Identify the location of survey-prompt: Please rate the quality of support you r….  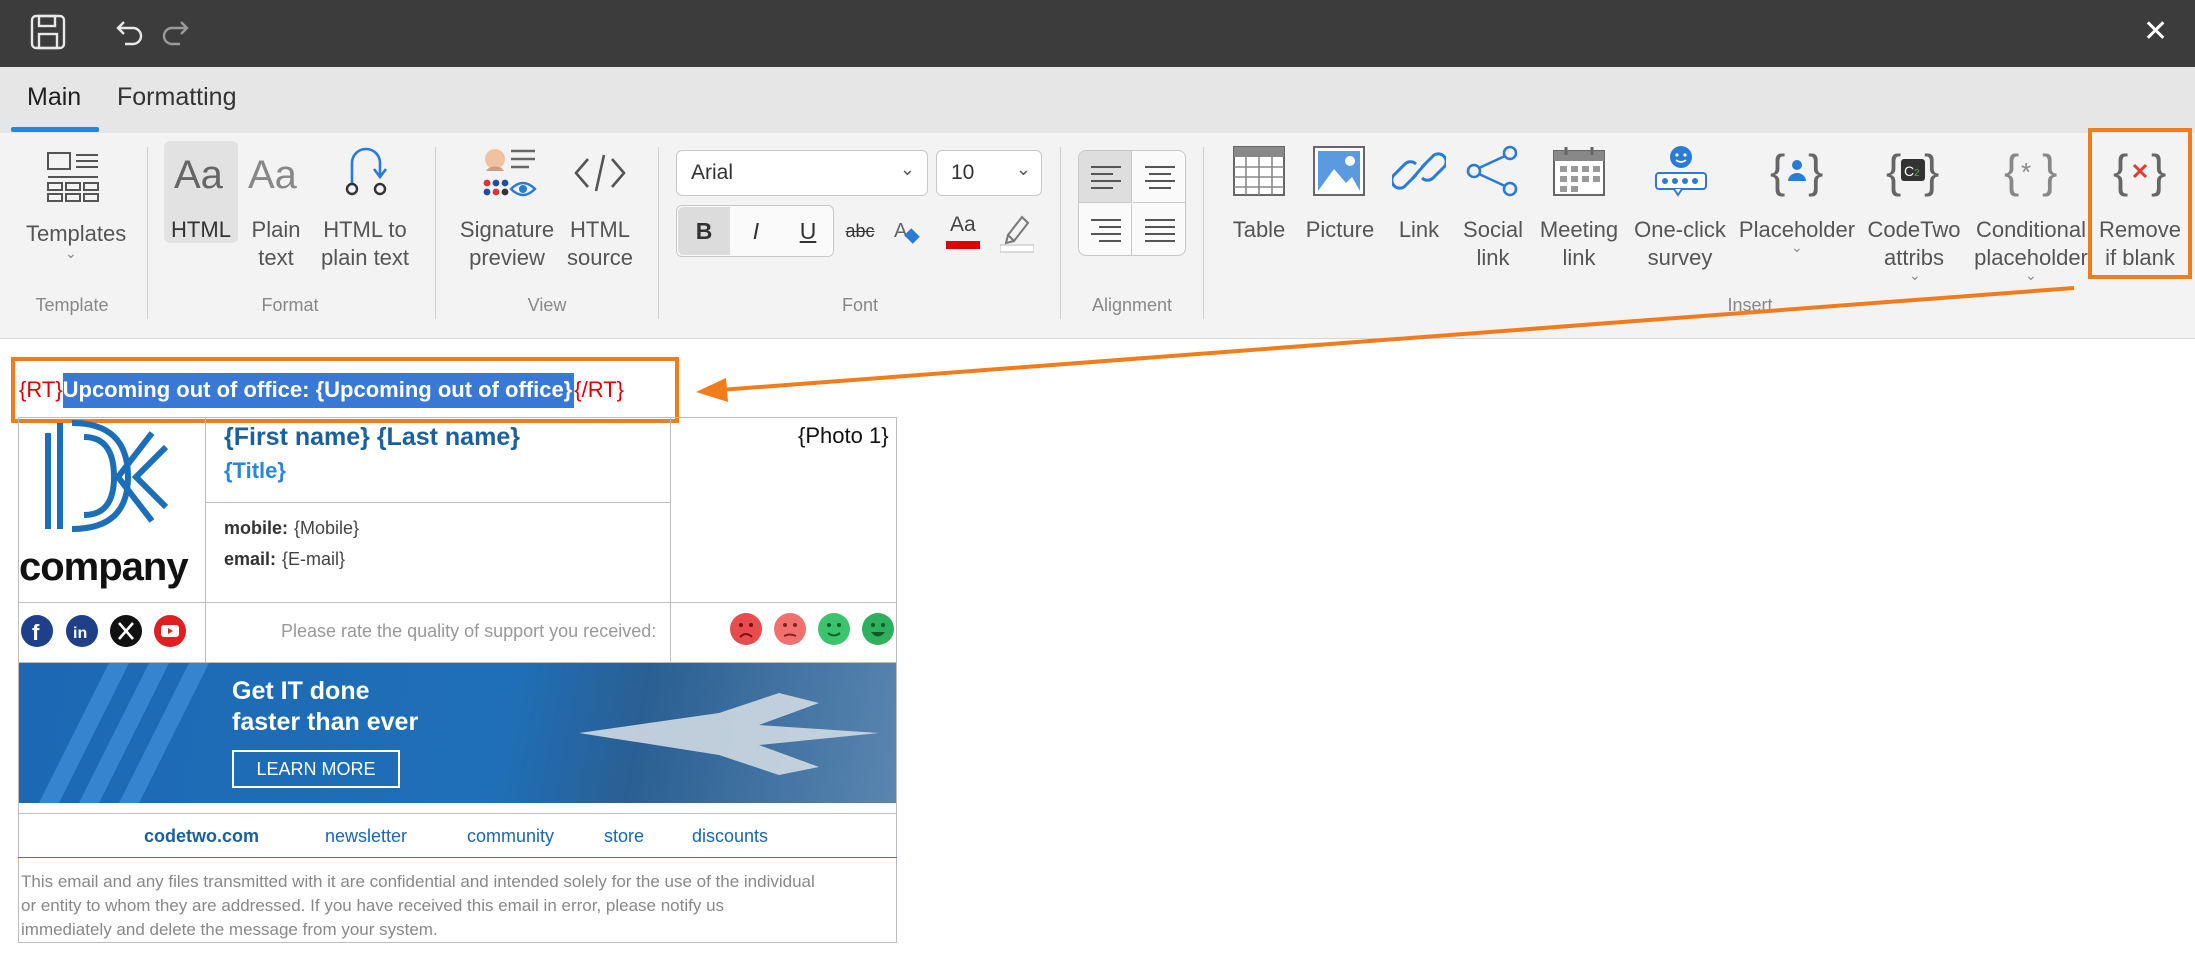
(469, 631).